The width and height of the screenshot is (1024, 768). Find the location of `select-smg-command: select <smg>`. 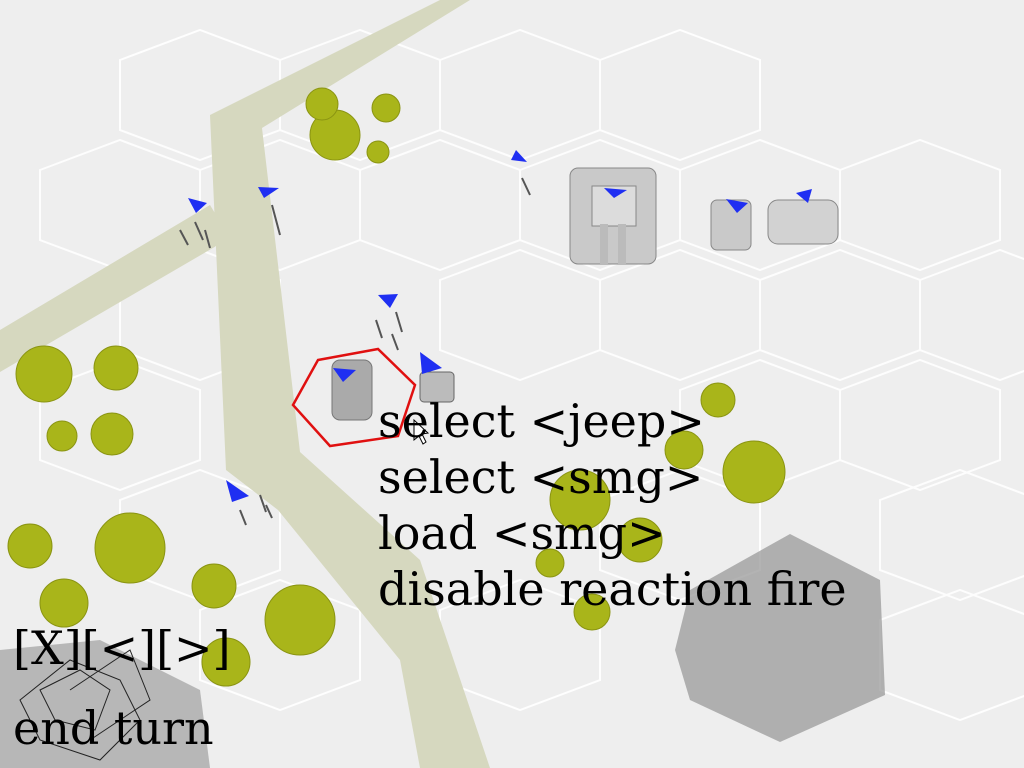

select-smg-command: select <smg> is located at coordinates (540, 477).